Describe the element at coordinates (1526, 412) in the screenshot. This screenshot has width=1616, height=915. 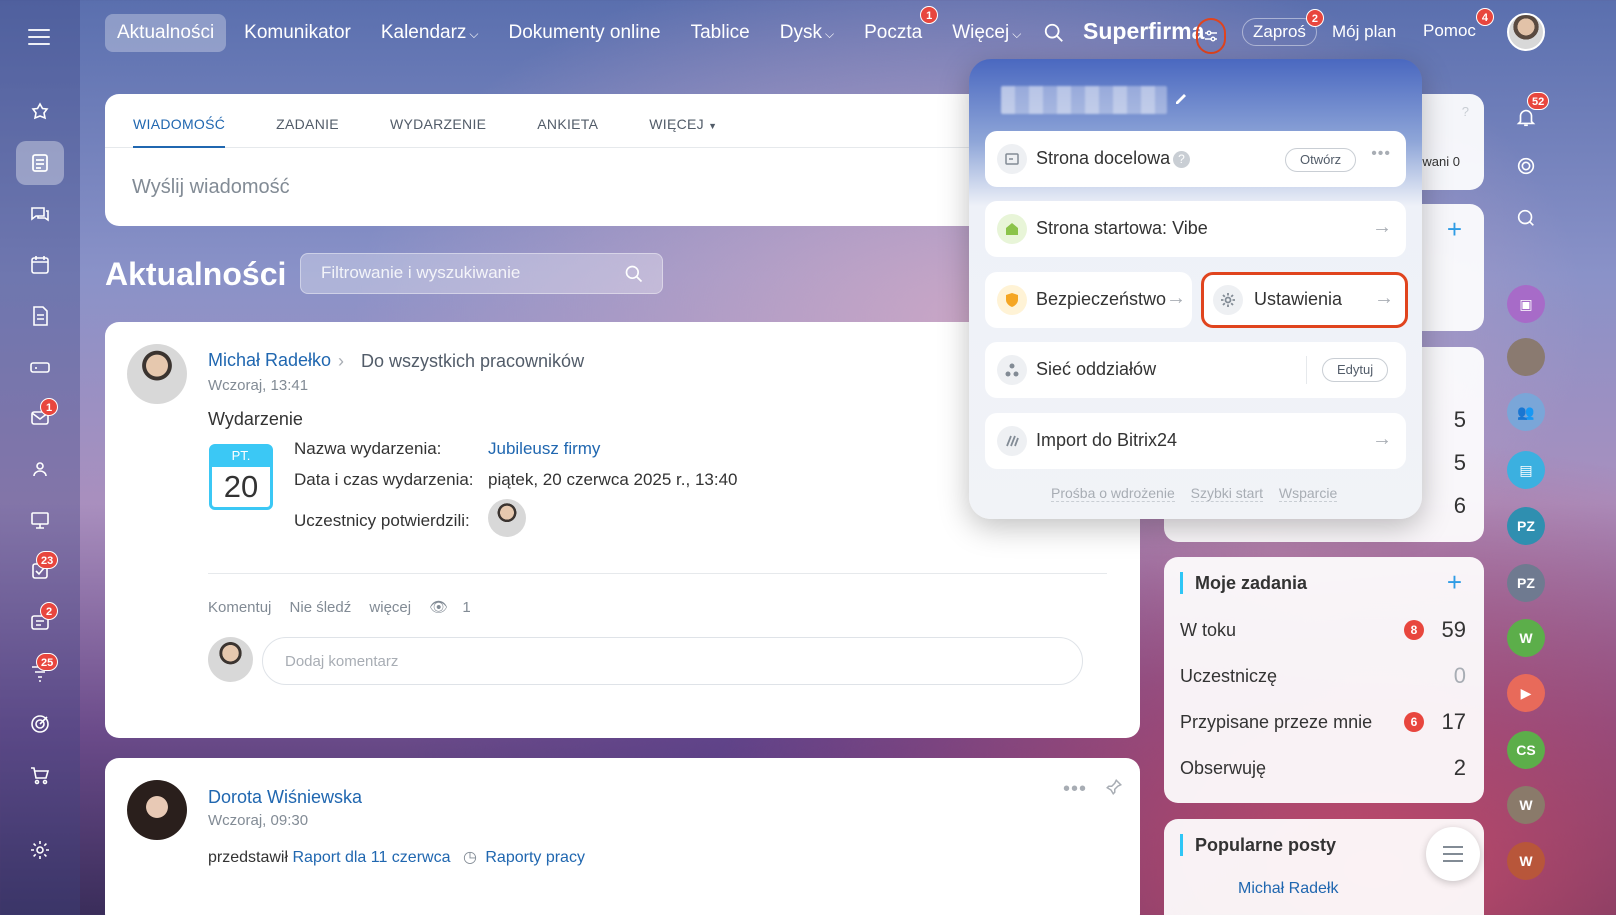
I see `group-icon: 👥` at that location.